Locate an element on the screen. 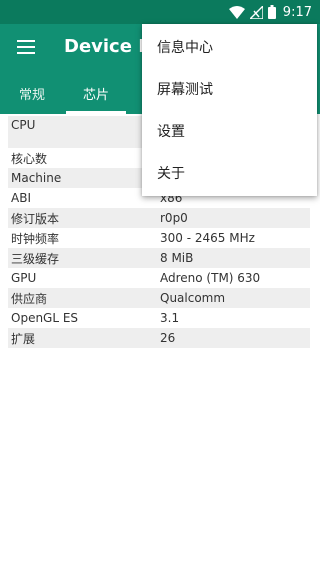 This screenshot has height=569, width=320. table-row: 扩展 26 is located at coordinates (159, 338).